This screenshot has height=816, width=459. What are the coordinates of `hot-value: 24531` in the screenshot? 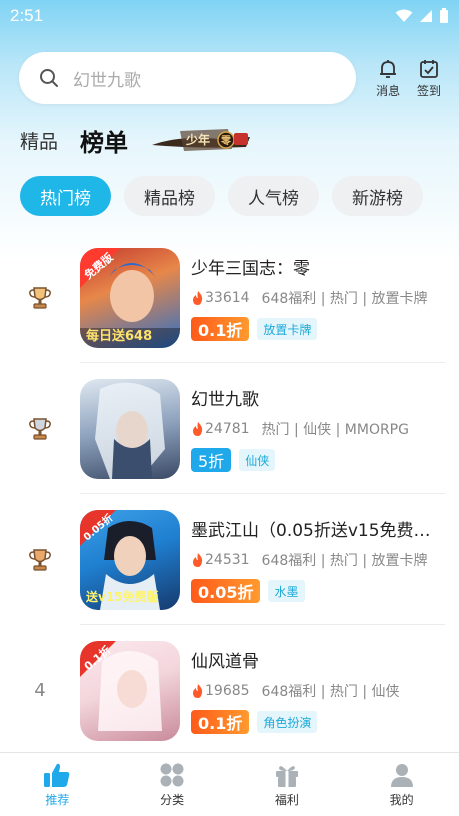 It's located at (227, 560).